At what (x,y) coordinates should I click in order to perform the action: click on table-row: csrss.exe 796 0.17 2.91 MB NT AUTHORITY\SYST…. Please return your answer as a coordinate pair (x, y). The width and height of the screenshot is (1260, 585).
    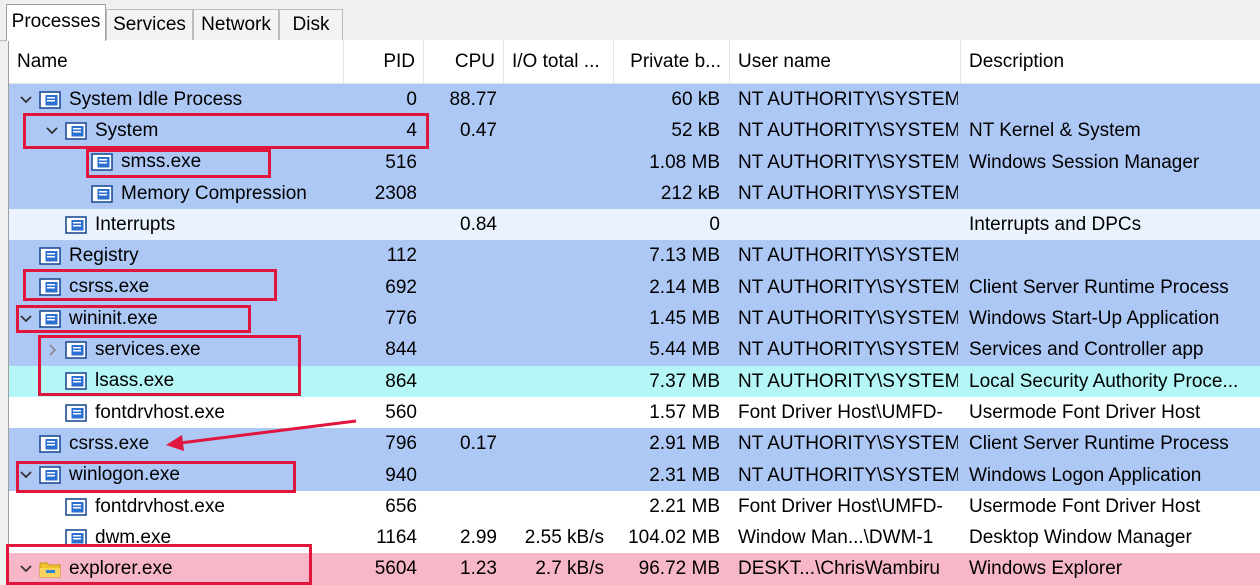
    Looking at the image, I should click on (634, 444).